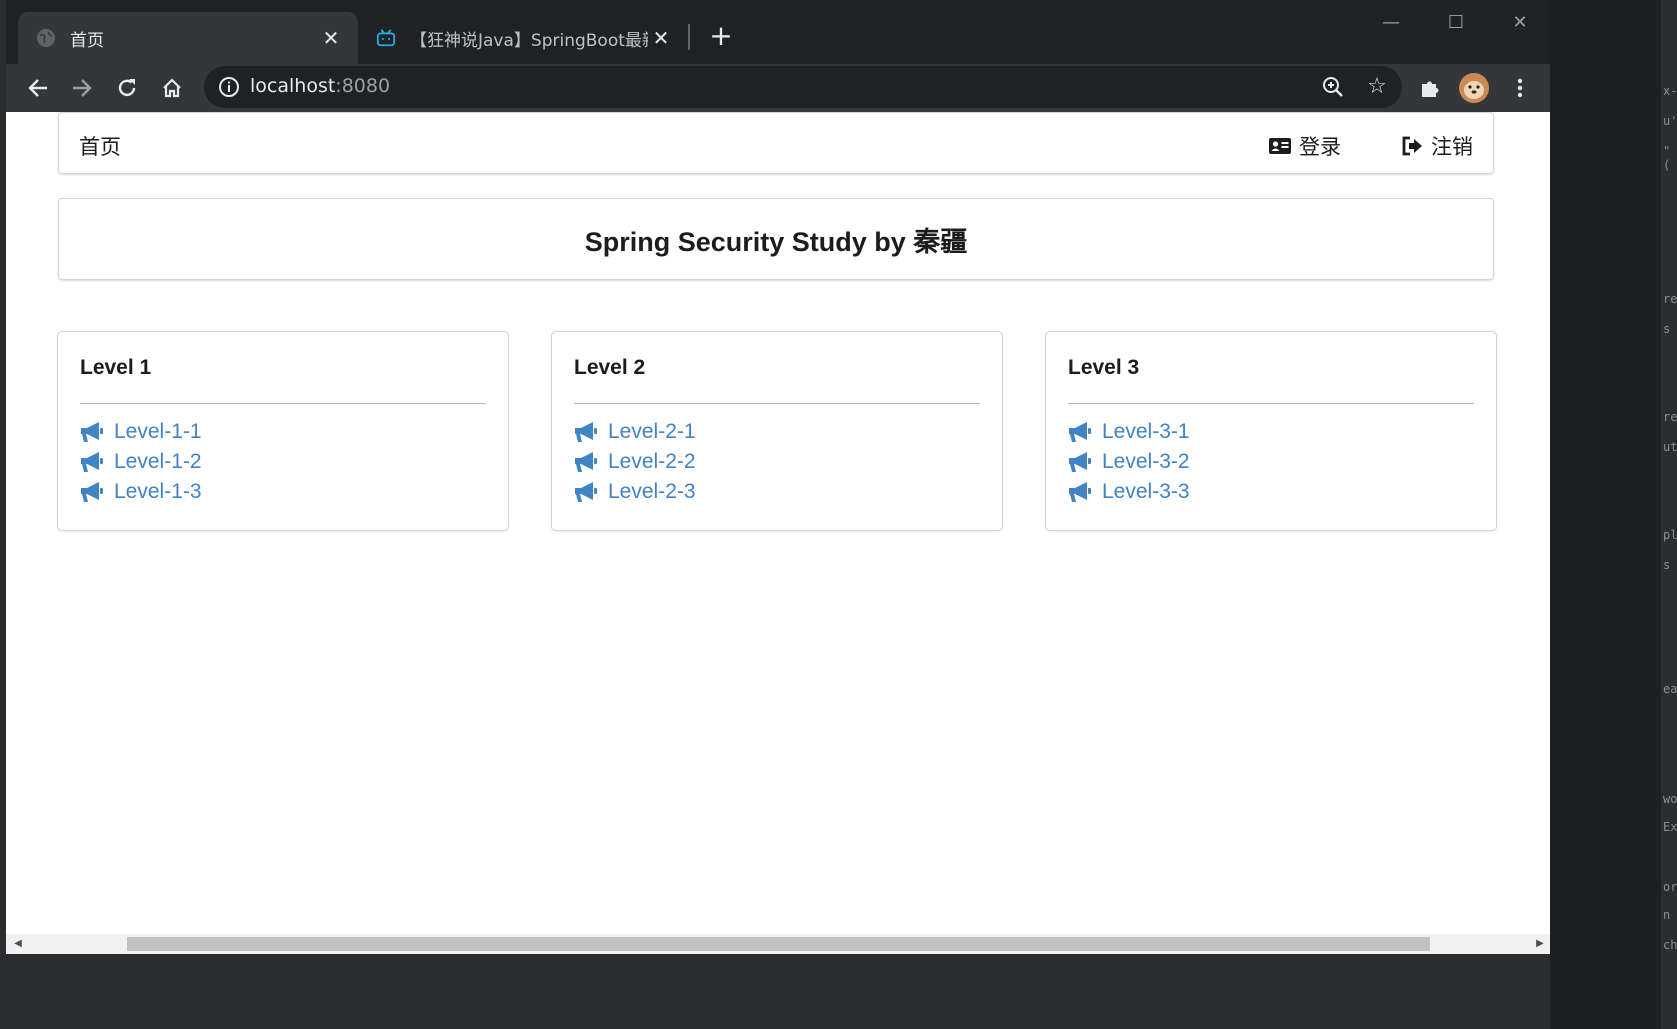  I want to click on level-link: Level-2-2, so click(635, 462).